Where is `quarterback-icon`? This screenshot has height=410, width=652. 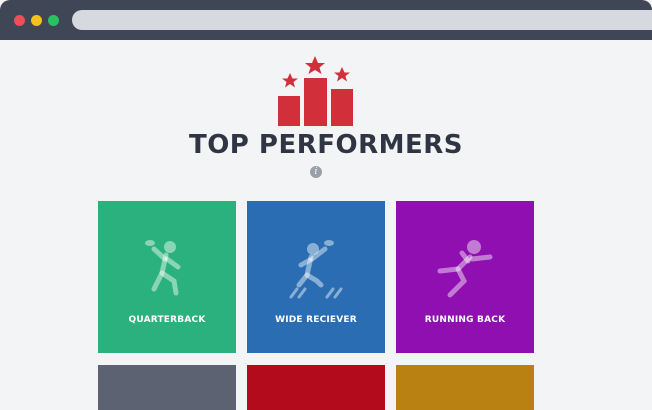
quarterback-icon is located at coordinates (167, 270).